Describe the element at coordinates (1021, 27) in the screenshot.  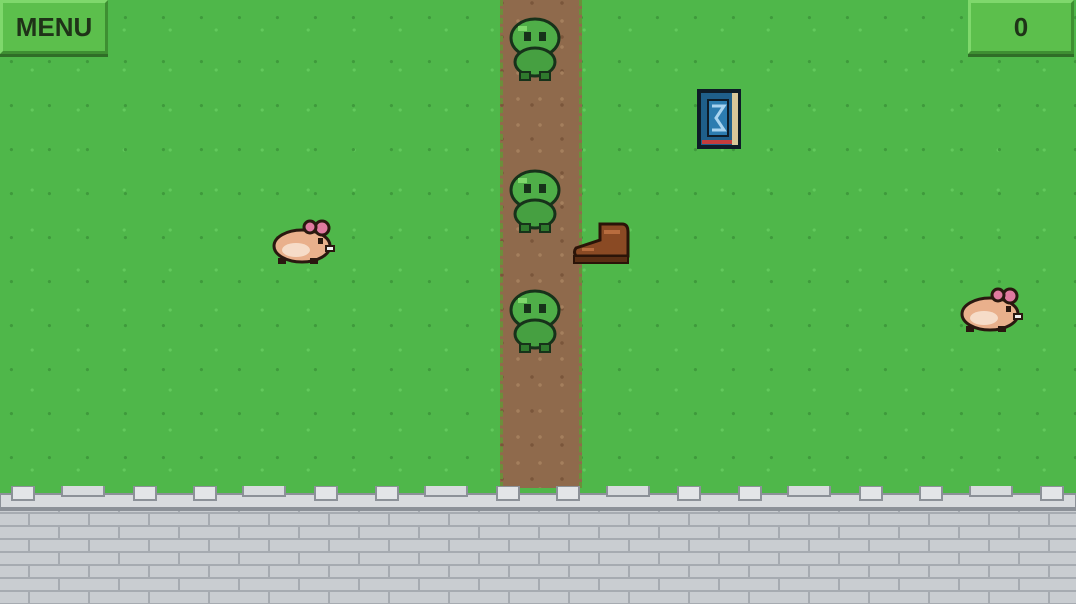
I see `score-display: 0` at that location.